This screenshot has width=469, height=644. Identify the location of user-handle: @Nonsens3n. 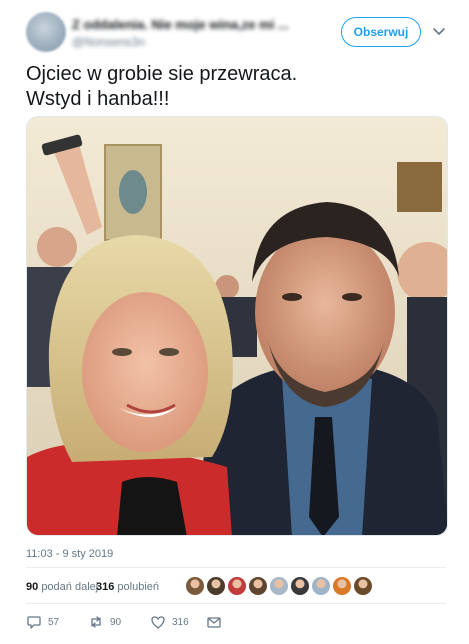
(108, 42).